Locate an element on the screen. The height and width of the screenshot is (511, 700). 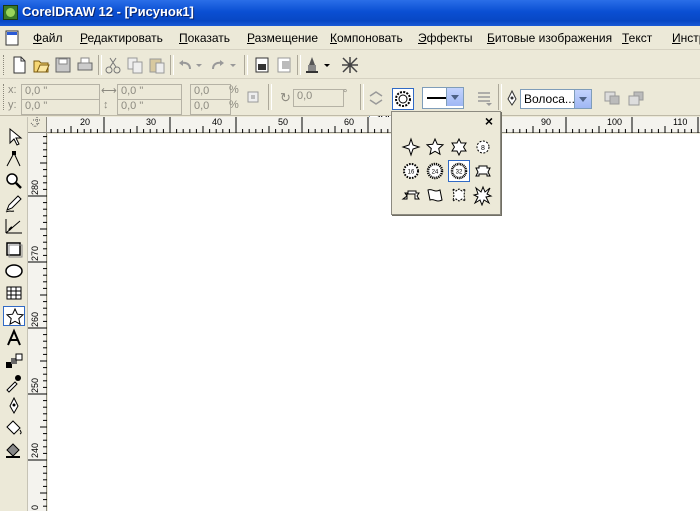
curved-banner-shape is located at coordinates (411, 195).